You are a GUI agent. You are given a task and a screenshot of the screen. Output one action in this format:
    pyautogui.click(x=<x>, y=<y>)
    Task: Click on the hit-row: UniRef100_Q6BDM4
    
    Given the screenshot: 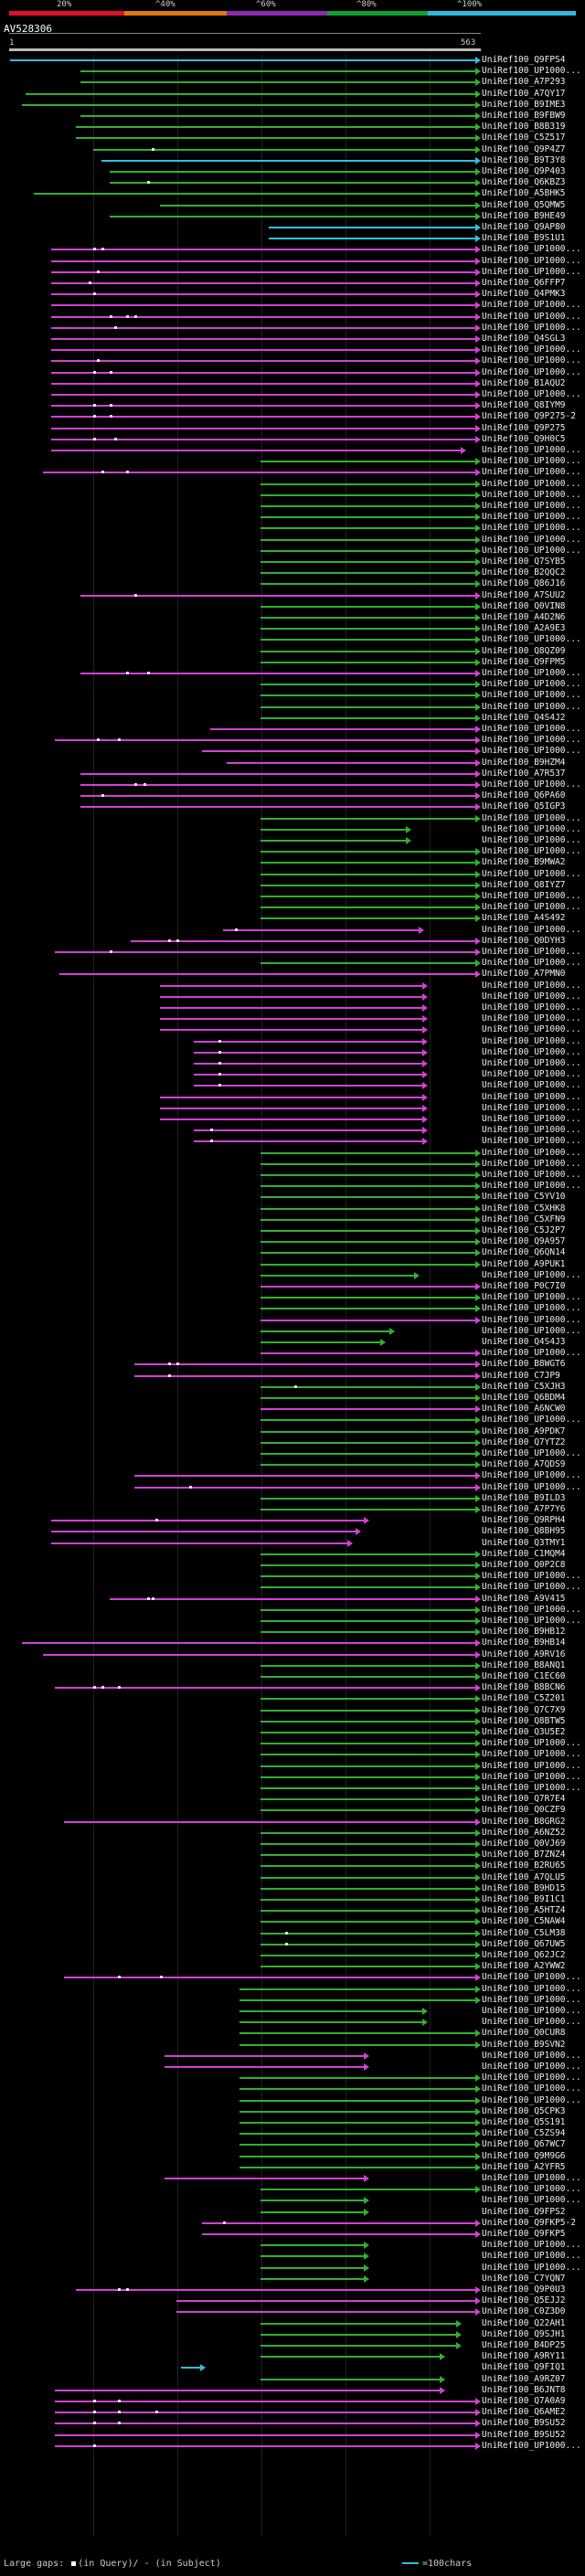 What is the action you would take?
    pyautogui.click(x=293, y=1398)
    